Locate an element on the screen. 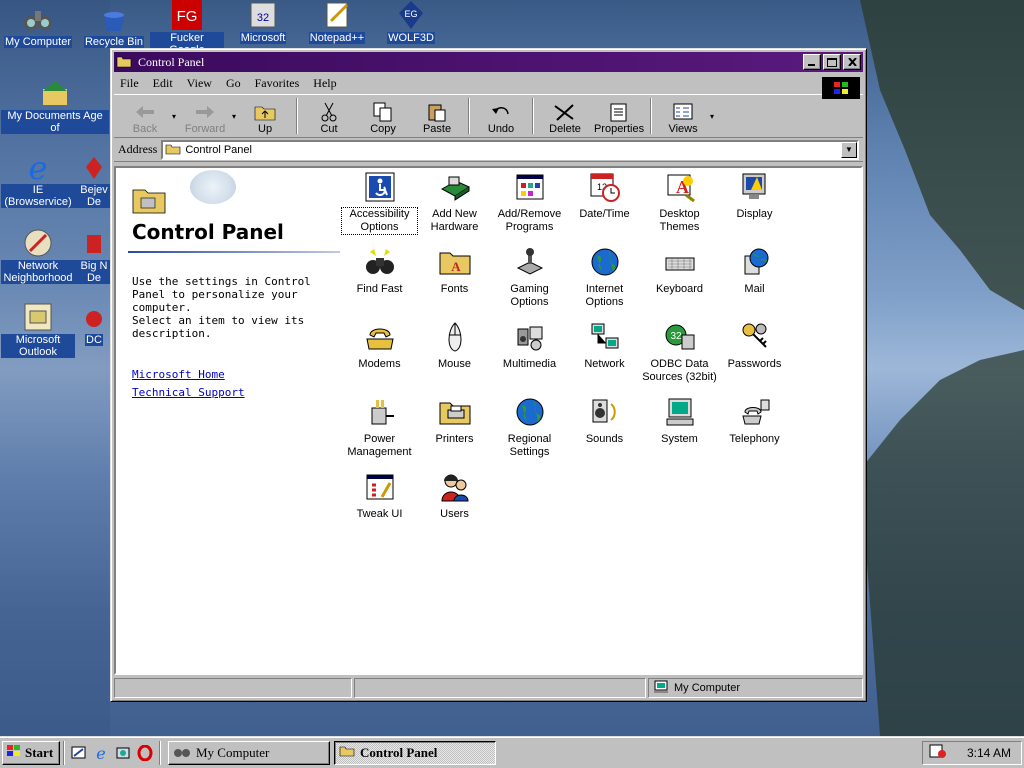 The height and width of the screenshot is (768, 1024). quicklaunch-opera-icon is located at coordinates (145, 753).